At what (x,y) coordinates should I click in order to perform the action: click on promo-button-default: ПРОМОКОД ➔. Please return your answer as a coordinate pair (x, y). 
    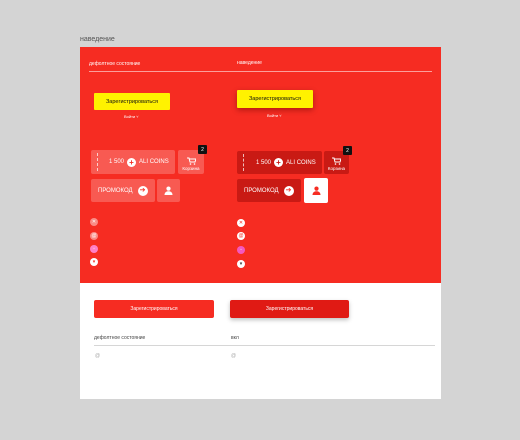
    Looking at the image, I should click on (123, 190).